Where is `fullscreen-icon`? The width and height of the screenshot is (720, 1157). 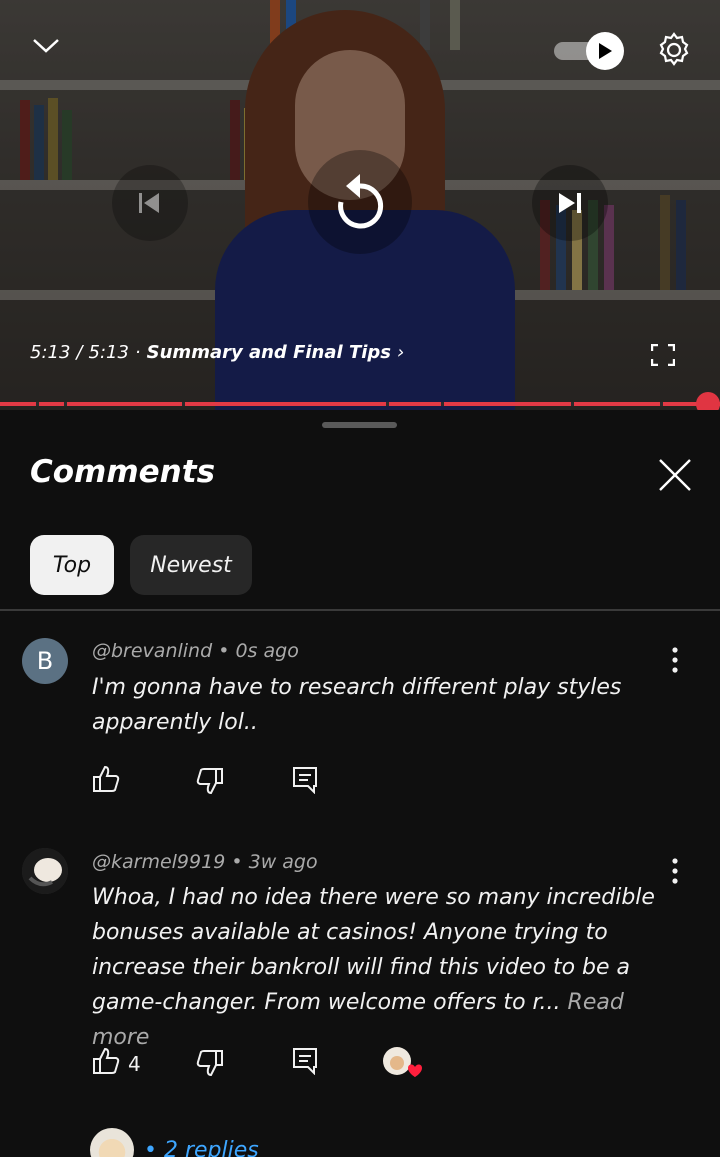
fullscreen-icon is located at coordinates (663, 355).